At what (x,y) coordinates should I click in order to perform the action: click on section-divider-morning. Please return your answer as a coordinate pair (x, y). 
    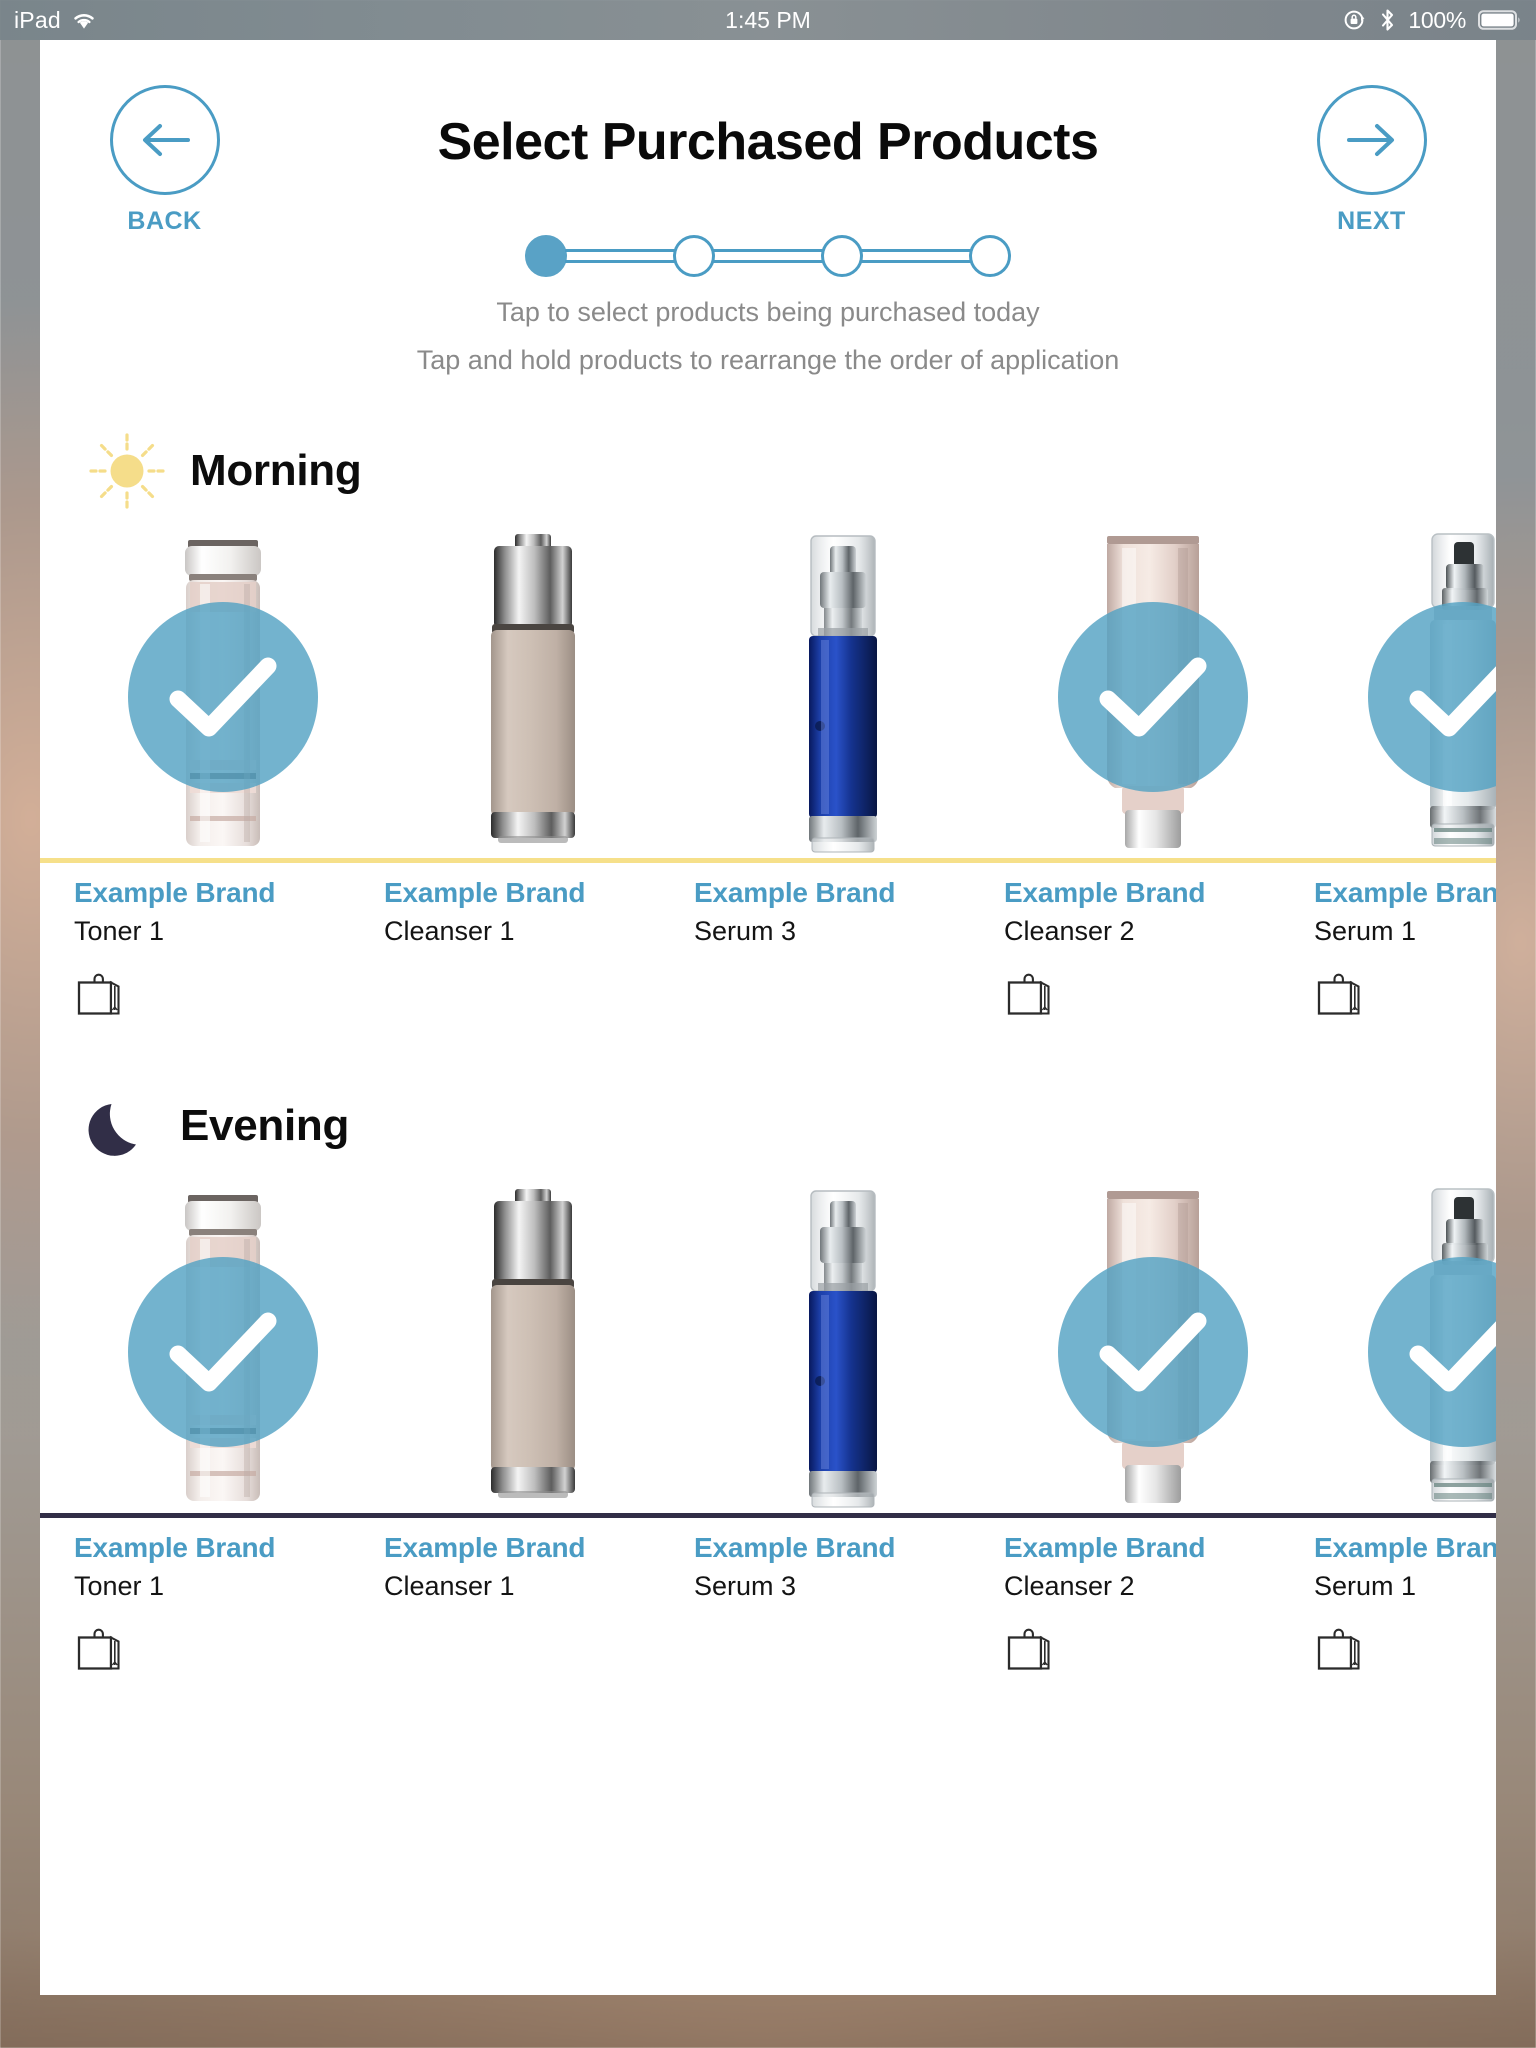
    Looking at the image, I should click on (768, 860).